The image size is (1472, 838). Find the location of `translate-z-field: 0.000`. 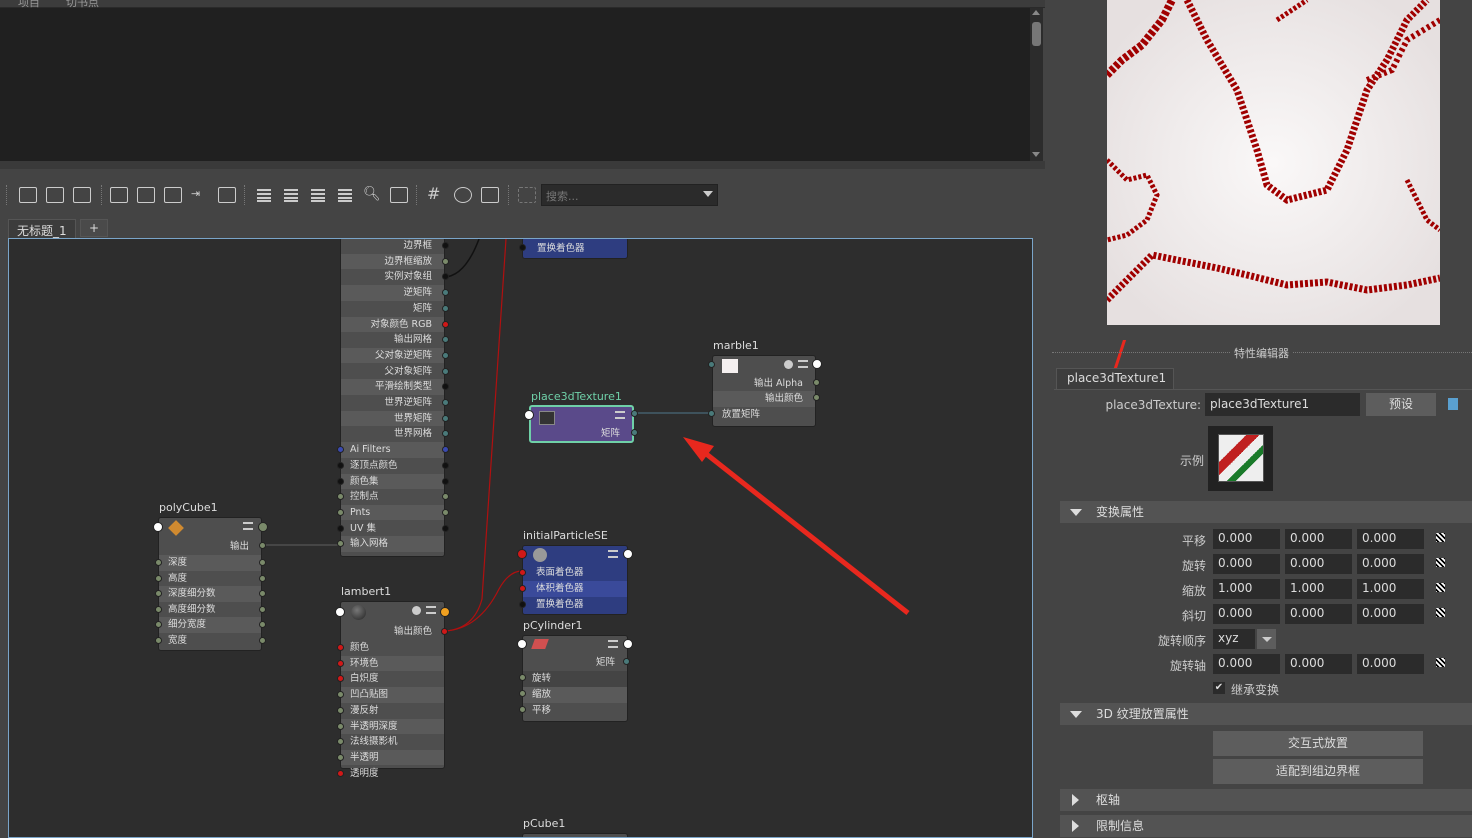

translate-z-field: 0.000 is located at coordinates (1390, 539).